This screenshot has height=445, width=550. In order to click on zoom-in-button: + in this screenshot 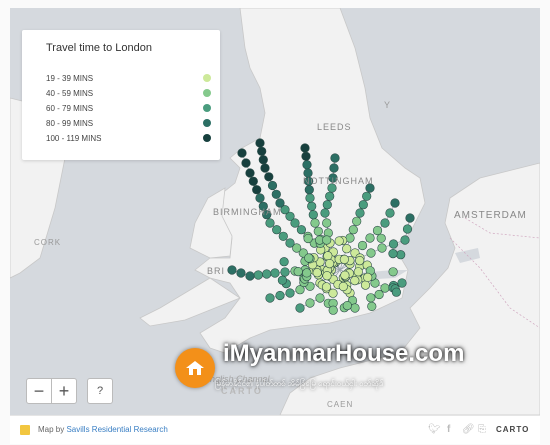, I will do `click(64, 391)`.